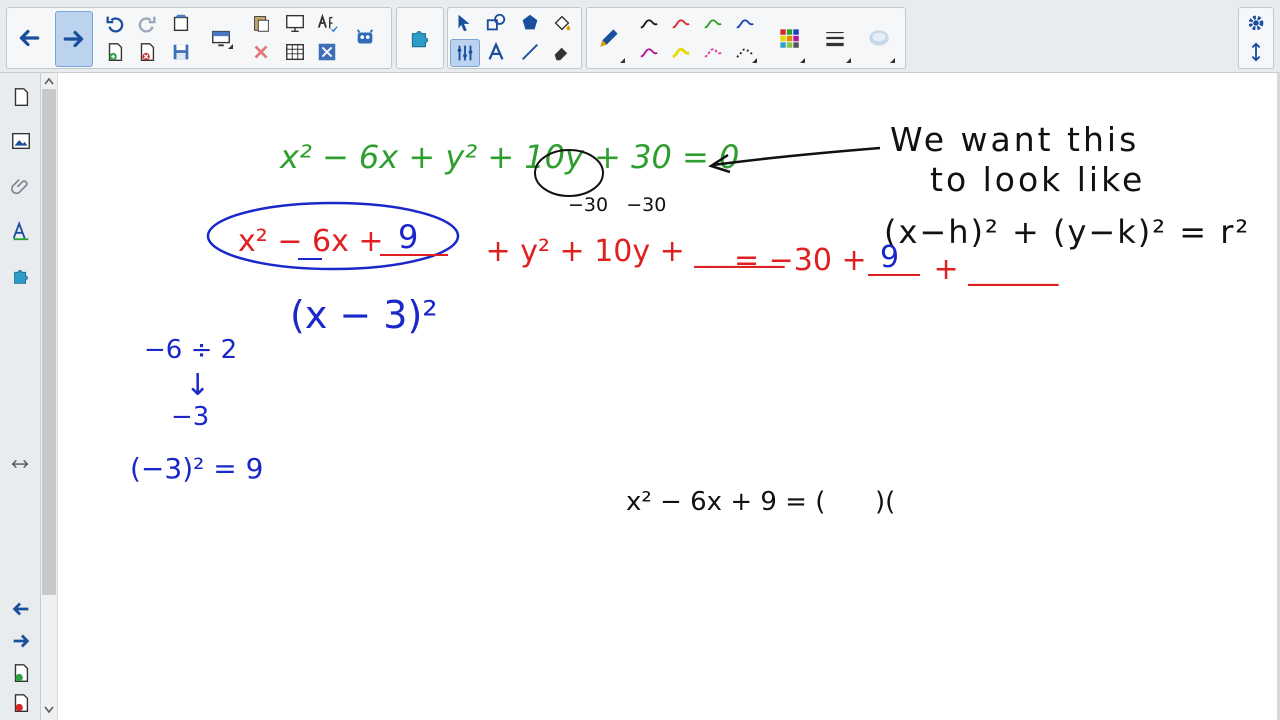 The height and width of the screenshot is (720, 1280). Describe the element at coordinates (1256, 38) in the screenshot. I see `toolbar-group-settings` at that location.